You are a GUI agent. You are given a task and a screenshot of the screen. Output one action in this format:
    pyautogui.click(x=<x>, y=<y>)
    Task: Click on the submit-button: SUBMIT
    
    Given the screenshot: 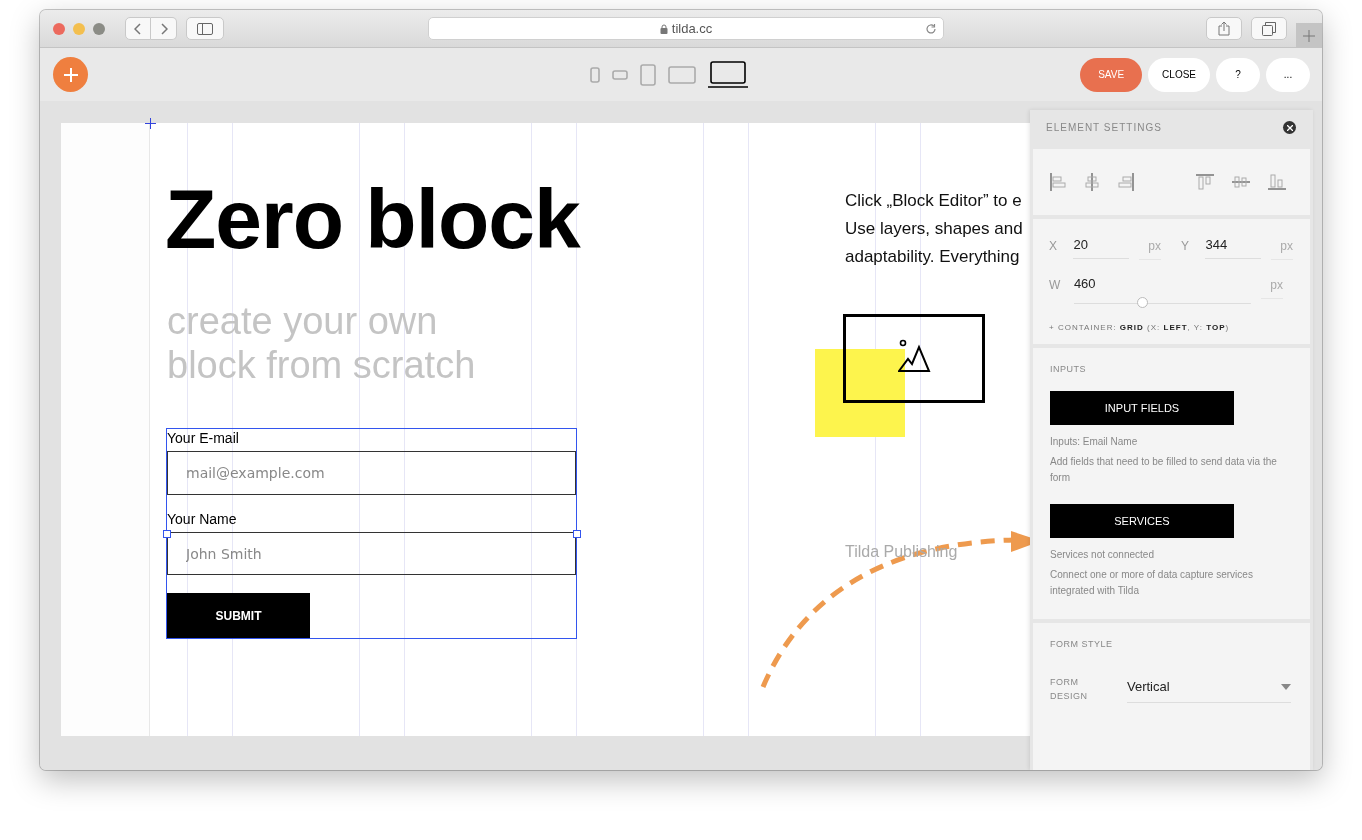 What is the action you would take?
    pyautogui.click(x=238, y=615)
    